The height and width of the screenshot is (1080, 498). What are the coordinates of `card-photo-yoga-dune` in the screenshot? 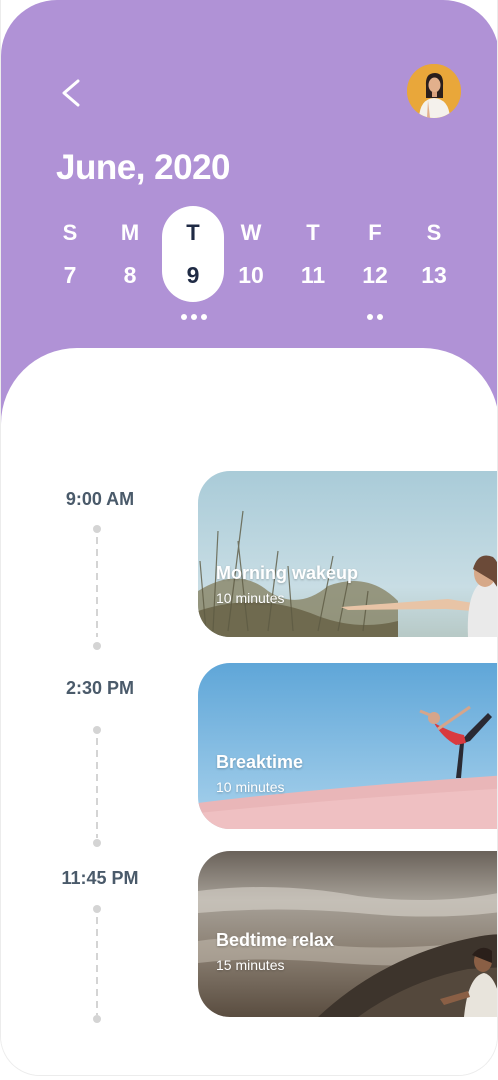 It's located at (347, 746).